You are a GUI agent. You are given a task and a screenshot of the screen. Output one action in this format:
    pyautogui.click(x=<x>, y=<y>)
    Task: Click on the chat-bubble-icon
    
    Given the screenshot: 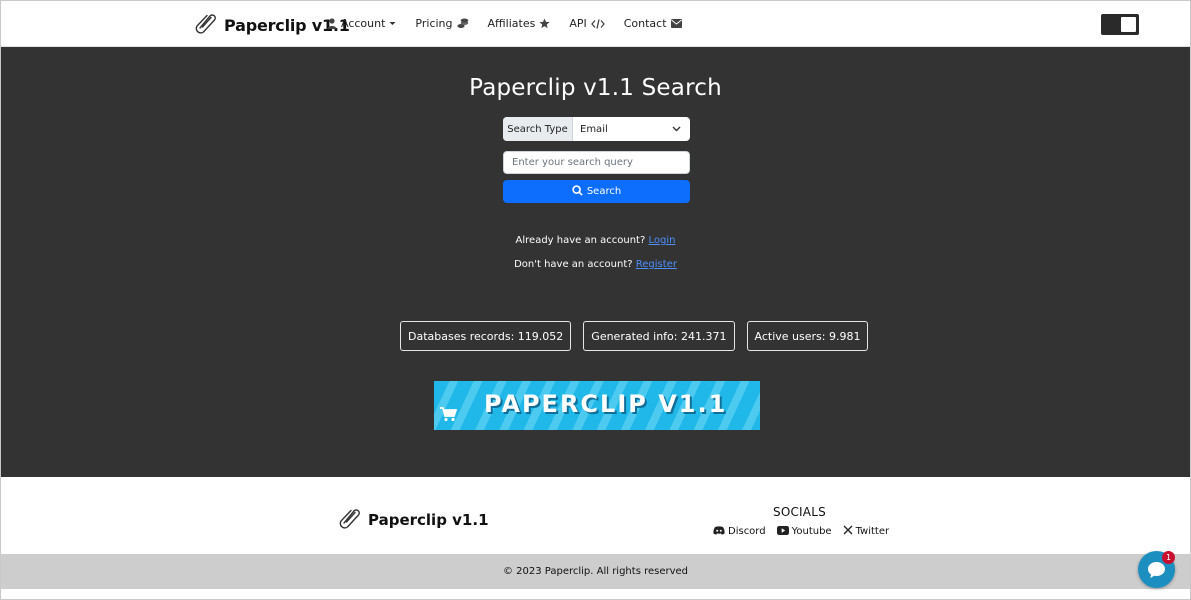 What is the action you would take?
    pyautogui.click(x=1156, y=572)
    